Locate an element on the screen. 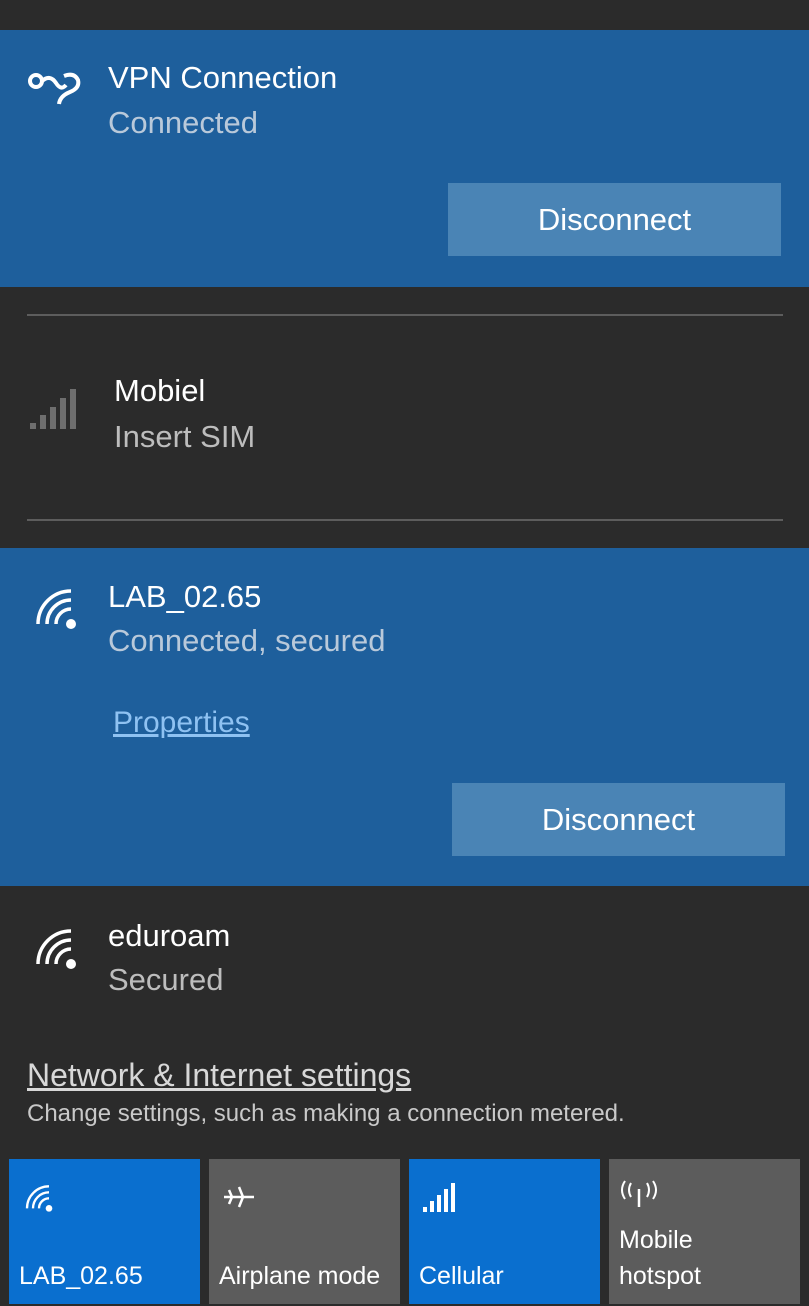 The width and height of the screenshot is (809, 1306). airplane-icon is located at coordinates (239, 1197).